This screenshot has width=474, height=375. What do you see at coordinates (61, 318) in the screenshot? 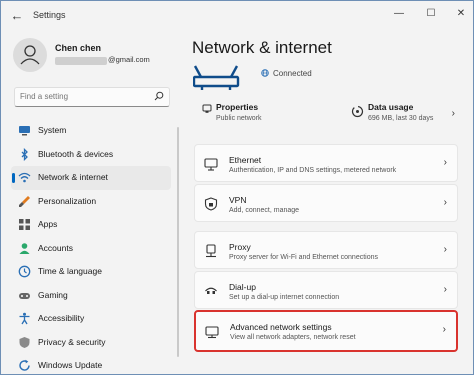
I see `sidebar-item-label: Accessibility` at bounding box center [61, 318].